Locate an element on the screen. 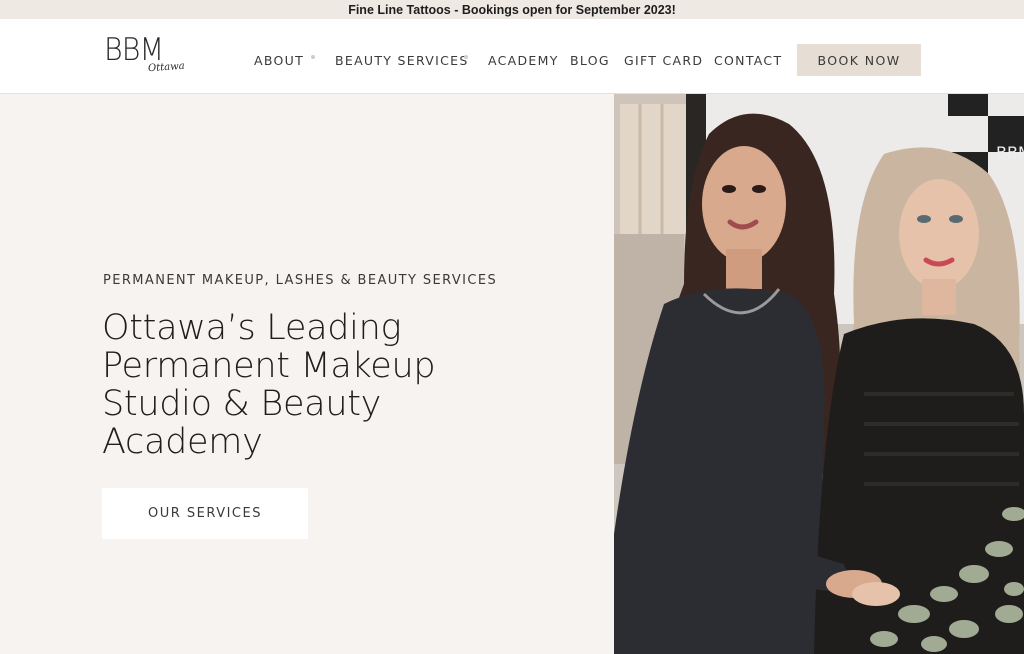 The height and width of the screenshot is (654, 1024). logo-mark: BBM is located at coordinates (134, 50).